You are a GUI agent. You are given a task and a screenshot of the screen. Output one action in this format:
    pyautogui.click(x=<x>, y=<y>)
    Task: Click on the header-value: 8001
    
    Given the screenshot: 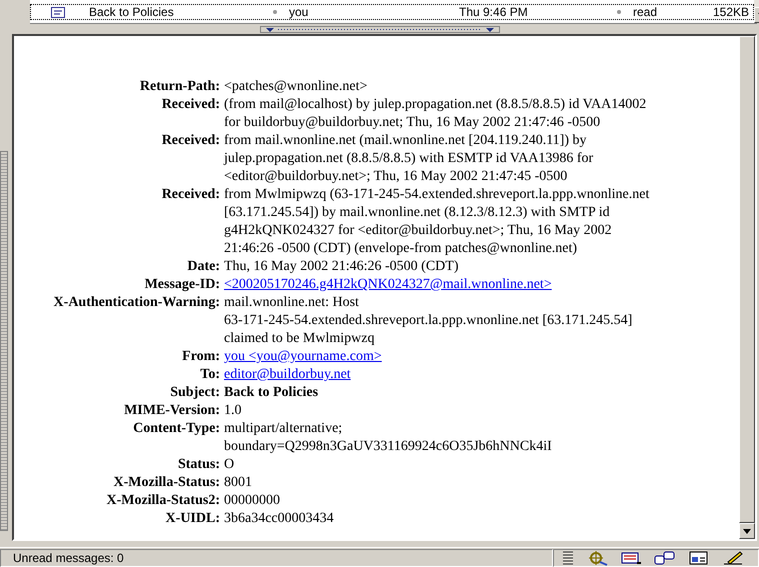 What is the action you would take?
    pyautogui.click(x=238, y=483)
    